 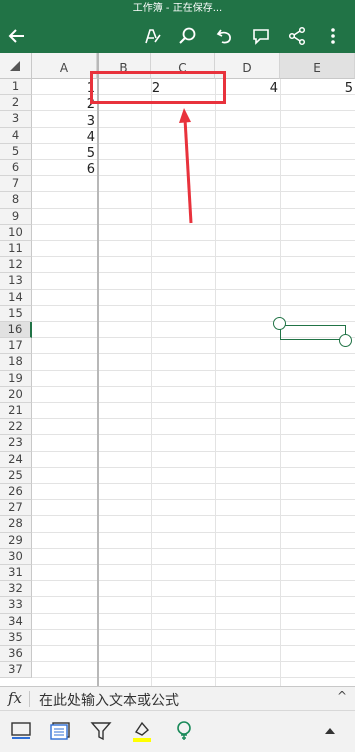 What do you see at coordinates (279, 323) in the screenshot?
I see `selection-handle-top-left` at bounding box center [279, 323].